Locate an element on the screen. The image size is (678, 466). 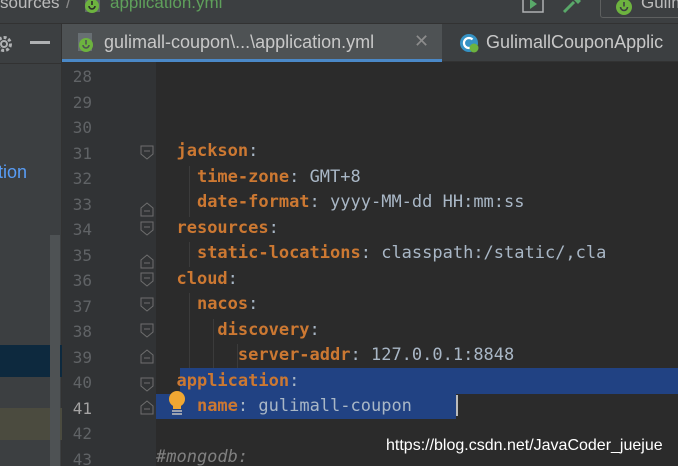
fold-markers is located at coordinates (147, 280).